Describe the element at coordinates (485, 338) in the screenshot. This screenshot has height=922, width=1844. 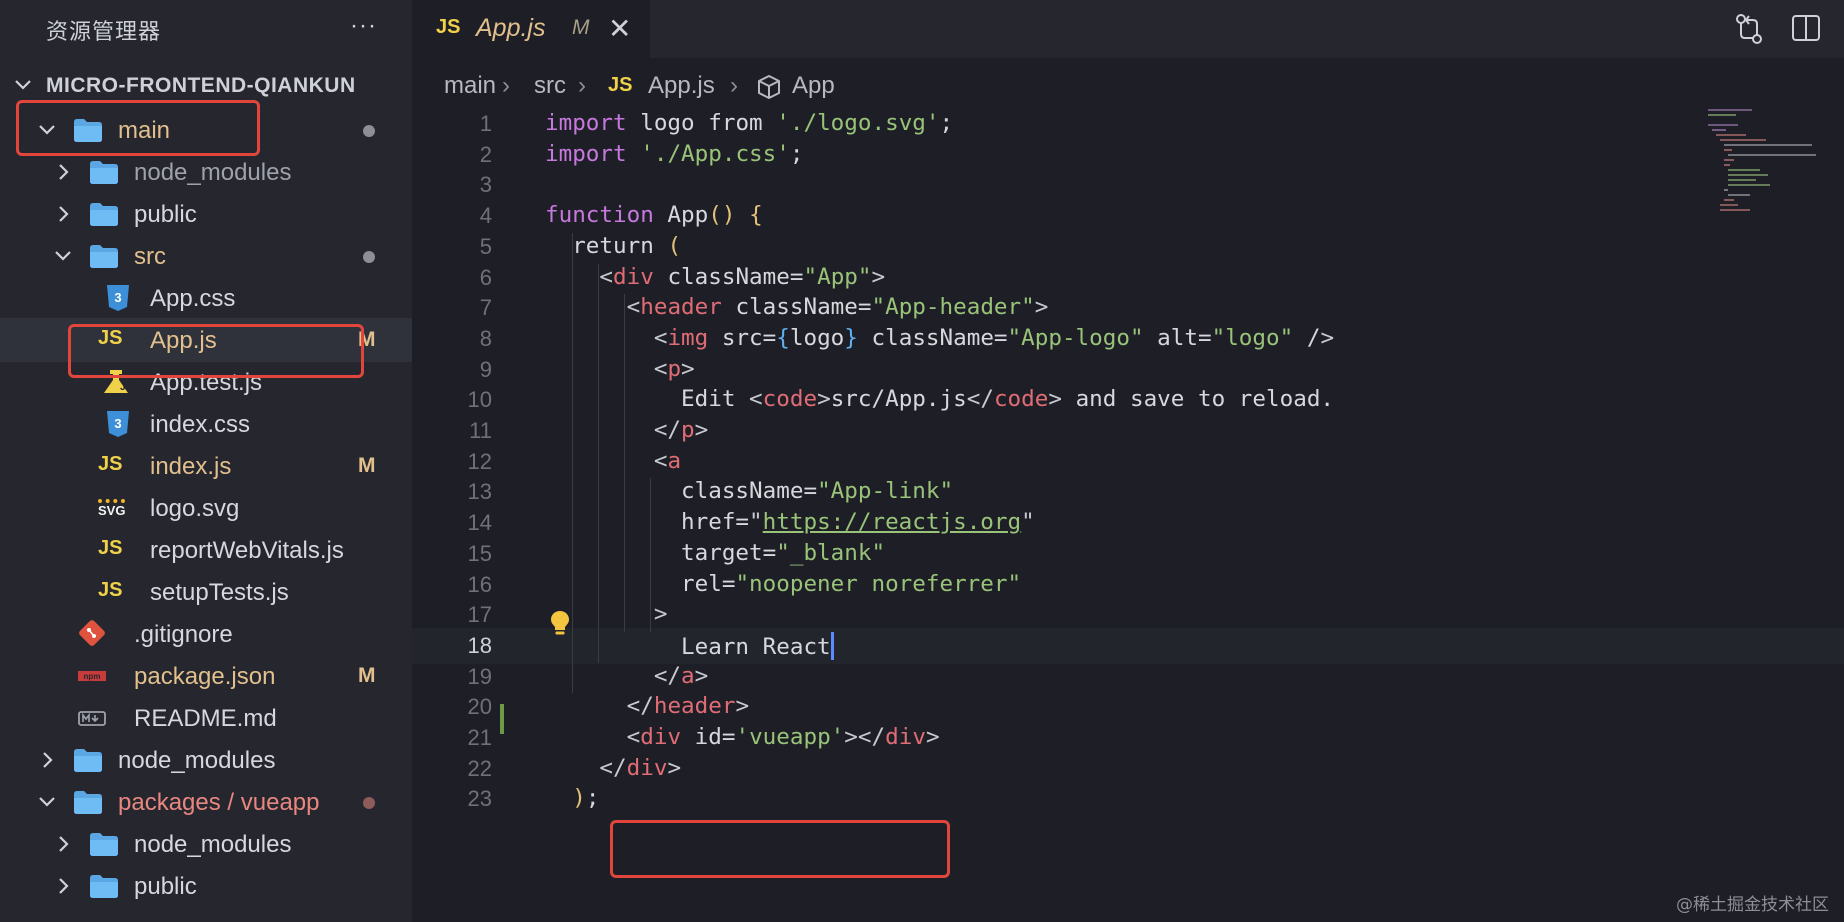
I see `line-number: 8` at that location.